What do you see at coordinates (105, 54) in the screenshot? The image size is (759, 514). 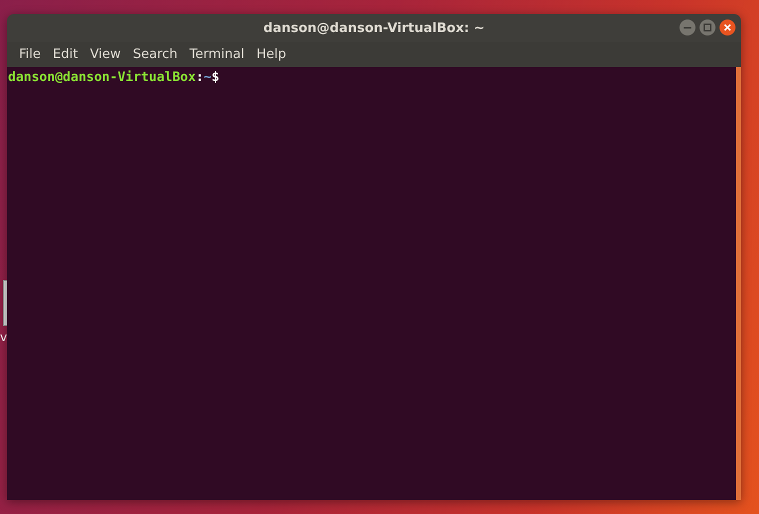 I see `menu-item: View` at bounding box center [105, 54].